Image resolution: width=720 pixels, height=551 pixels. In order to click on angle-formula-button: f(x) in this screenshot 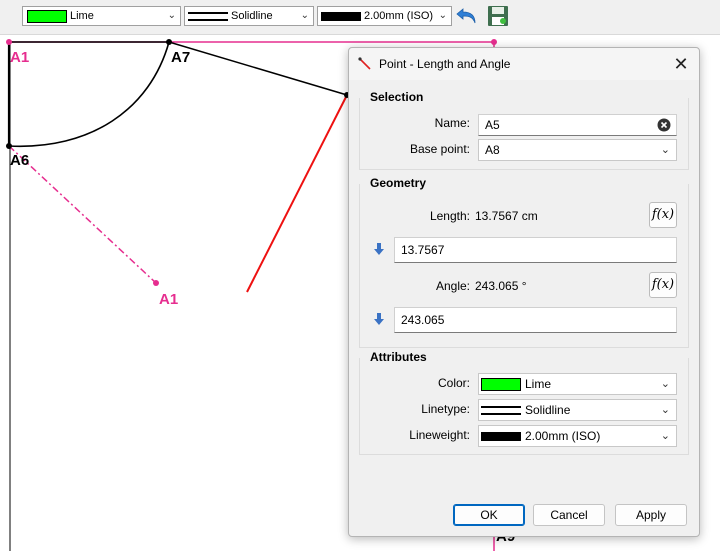, I will do `click(663, 285)`.